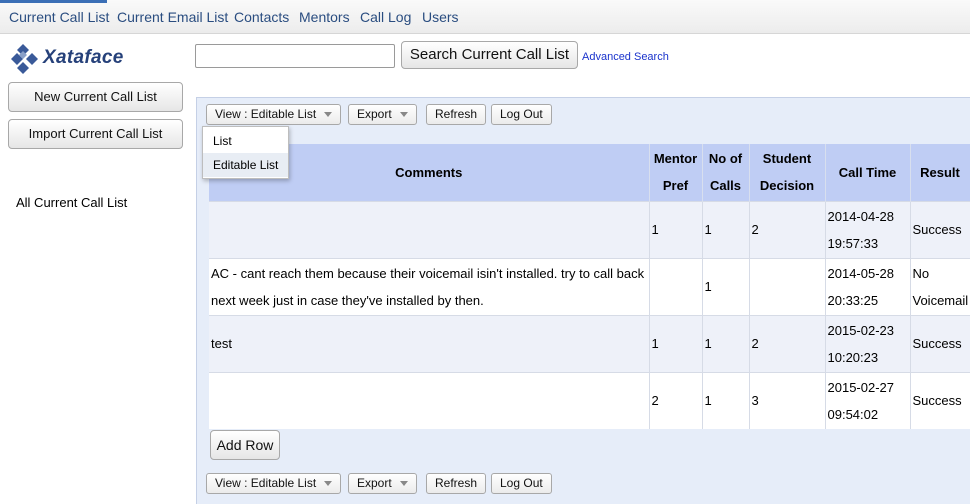 The width and height of the screenshot is (970, 504). I want to click on export-dropdown-button-bottom: Export, so click(382, 483).